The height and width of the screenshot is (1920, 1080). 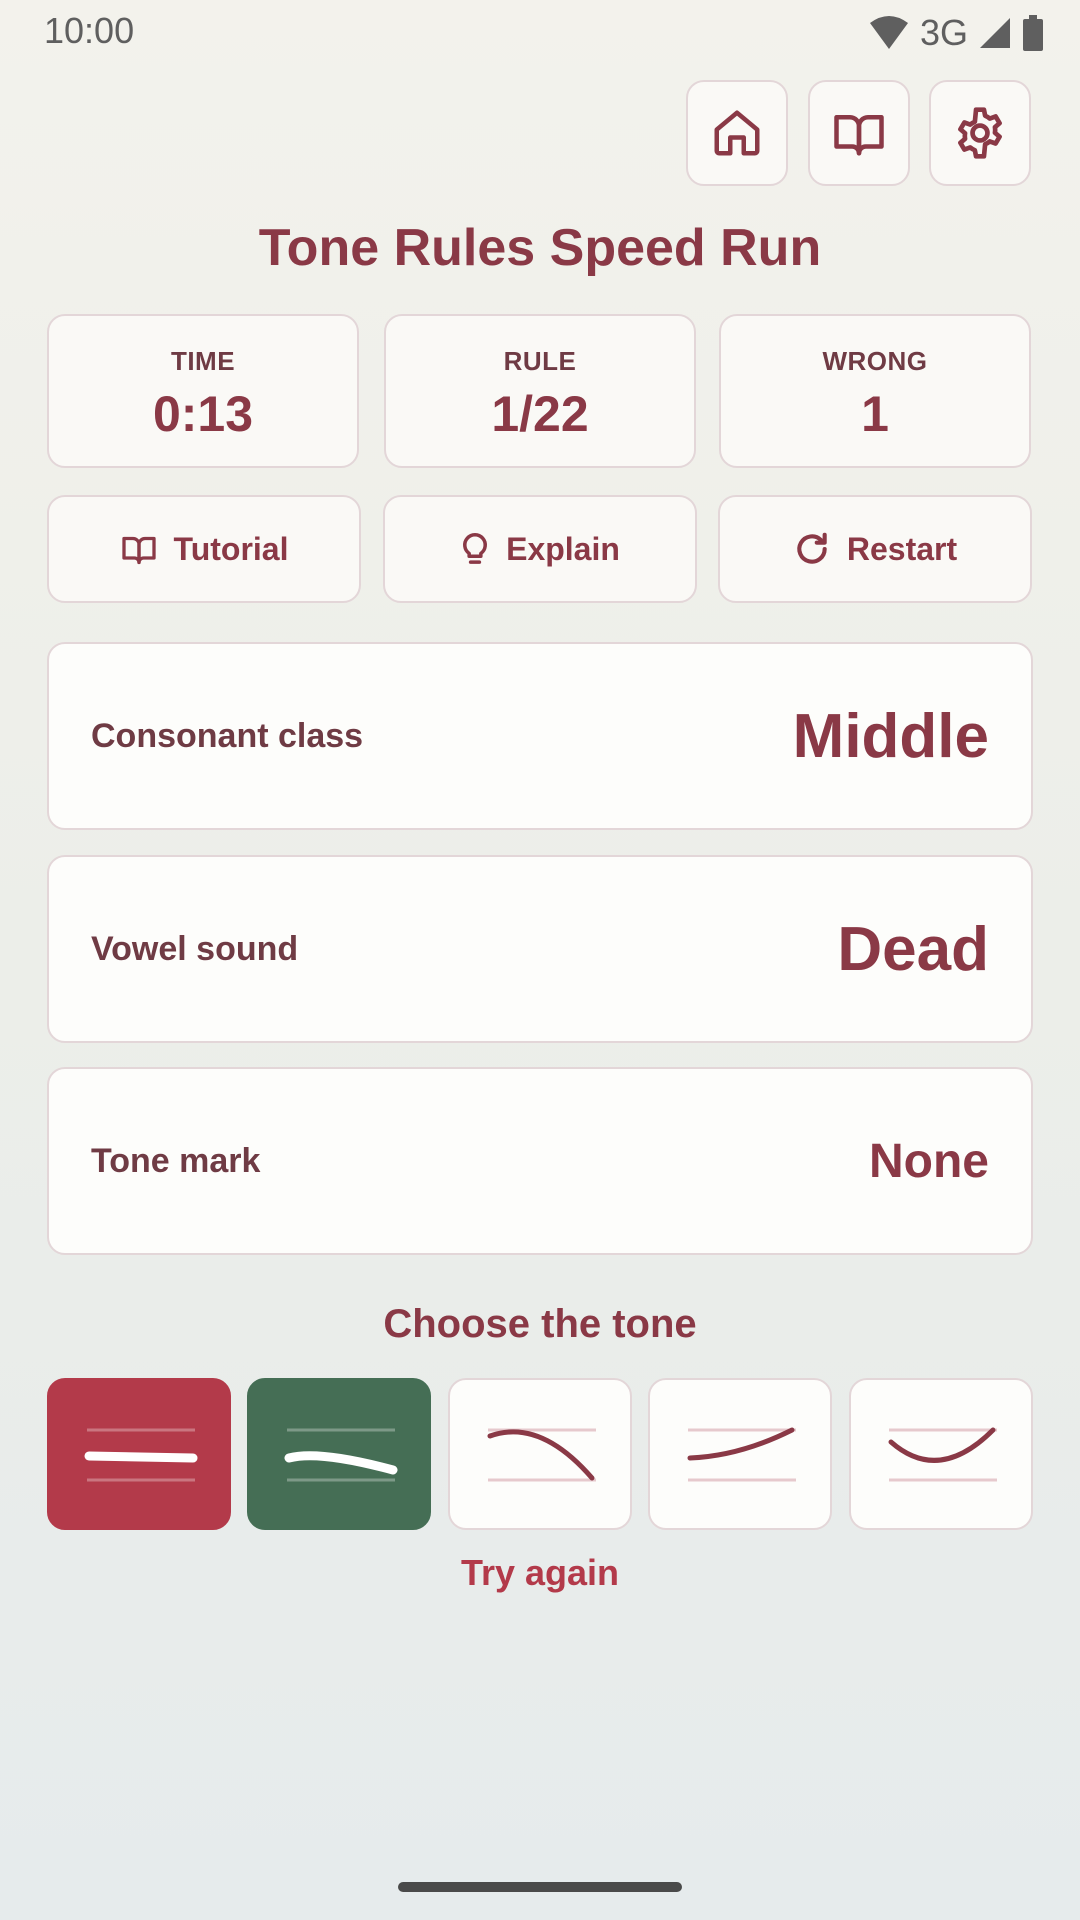 I want to click on tone-option-low, so click(x=339, y=1454).